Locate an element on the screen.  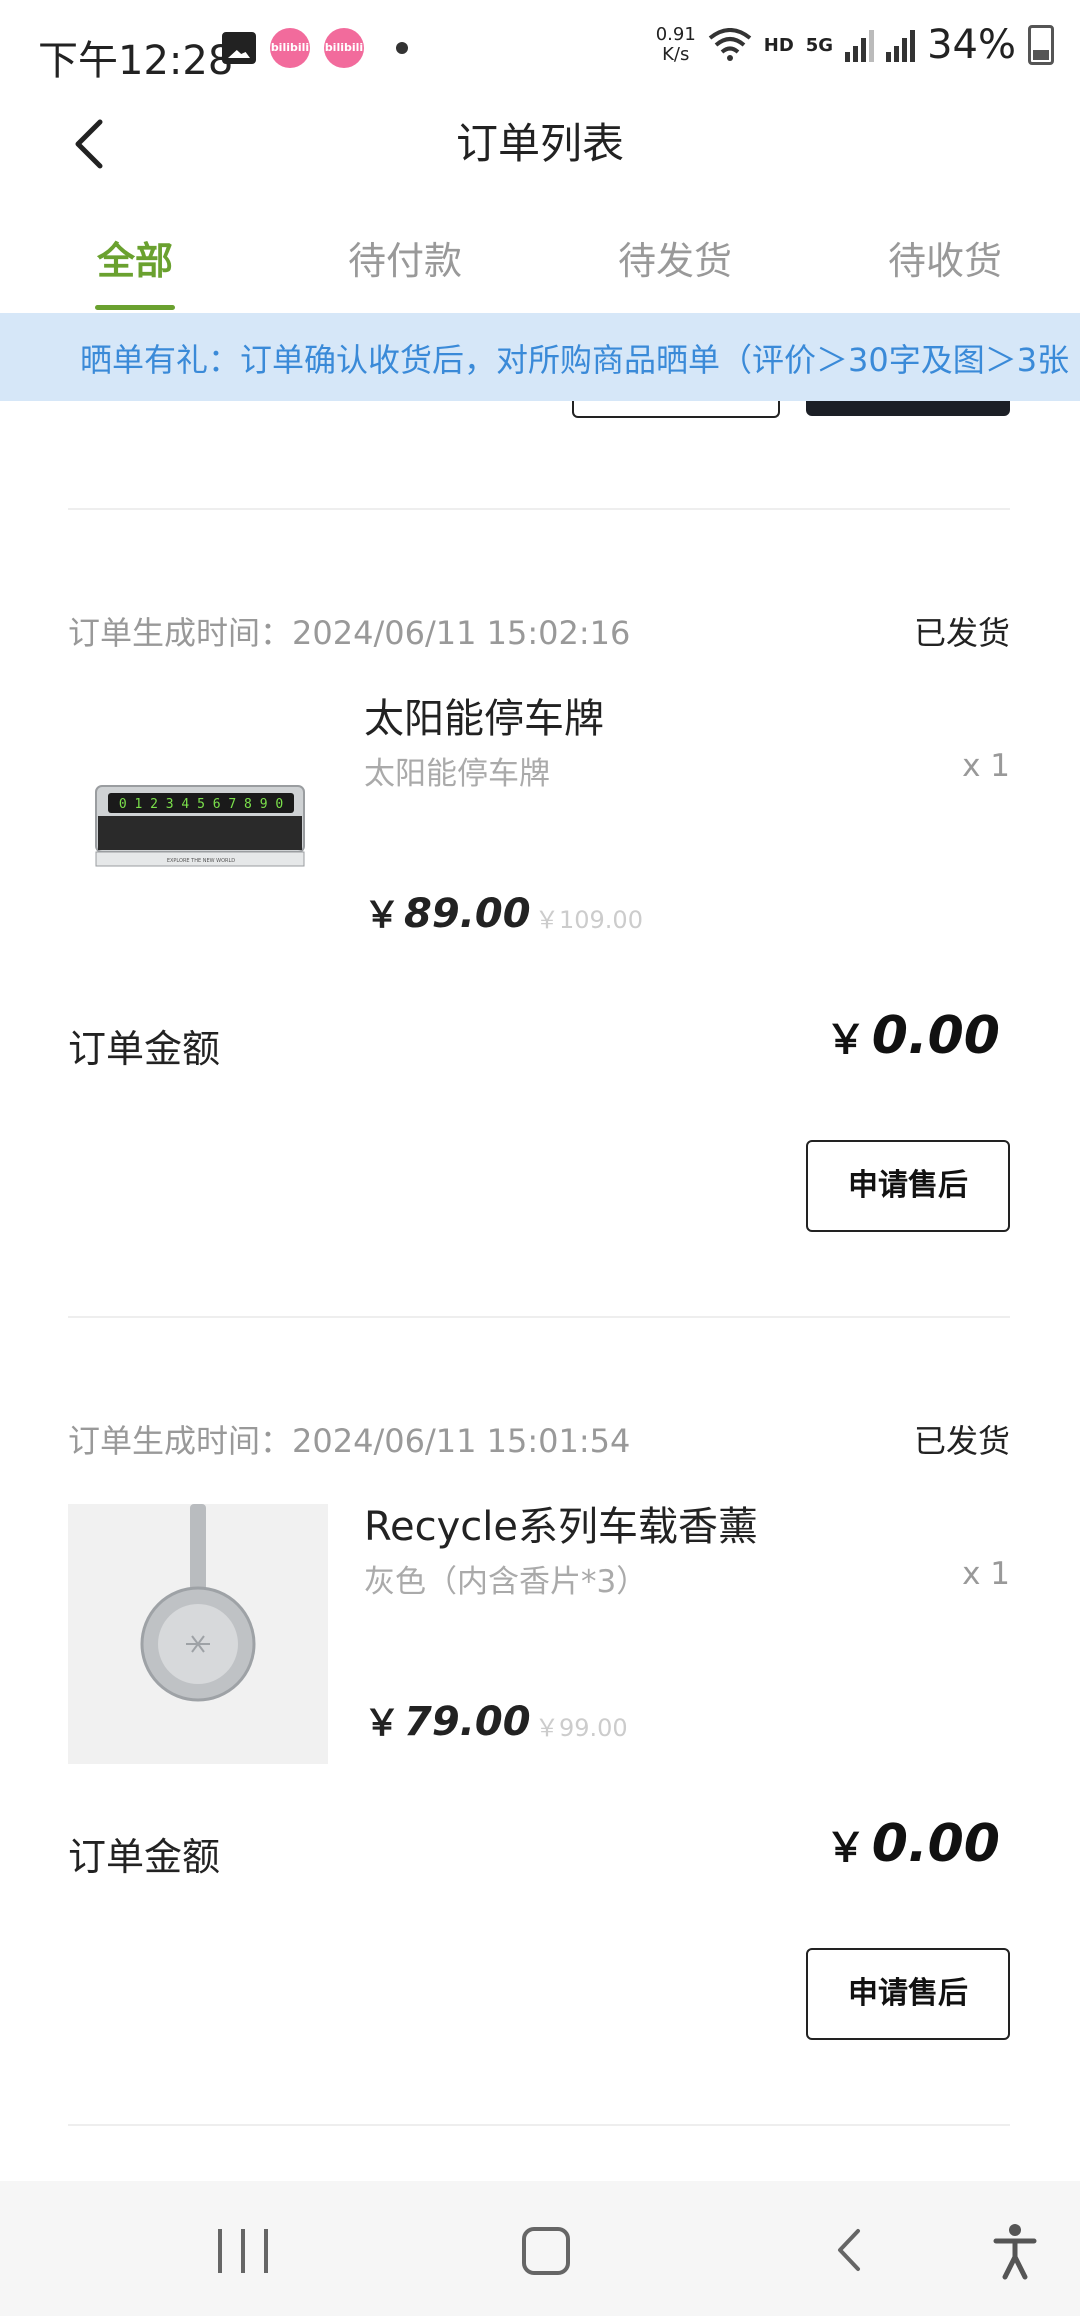
tab-underline is located at coordinates (135, 307).